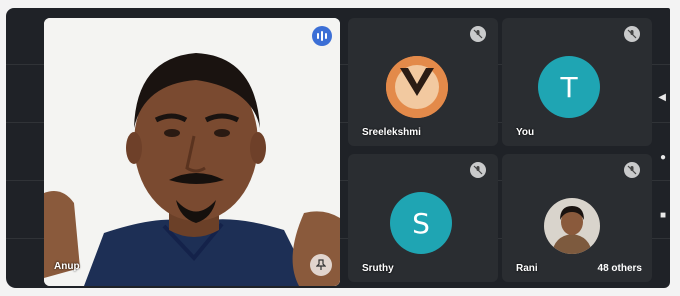 The width and height of the screenshot is (680, 296). What do you see at coordinates (620, 268) in the screenshot?
I see `others-count: 48 others` at bounding box center [620, 268].